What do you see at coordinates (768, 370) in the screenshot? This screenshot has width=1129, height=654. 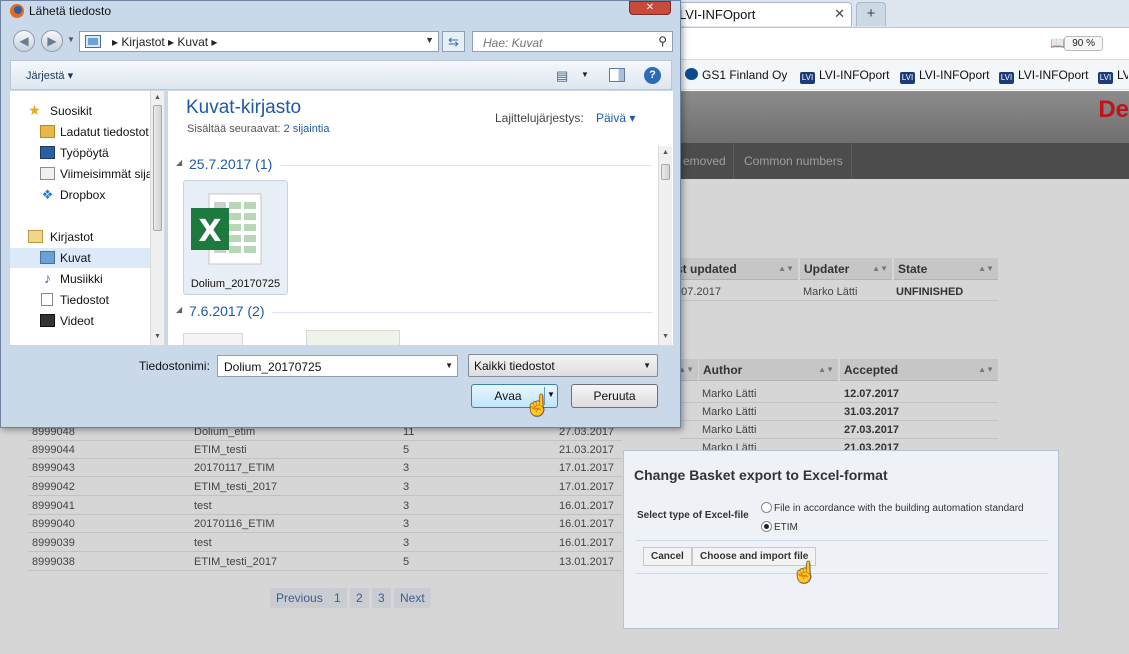 I see `column-header-author: Author ▲▼` at bounding box center [768, 370].